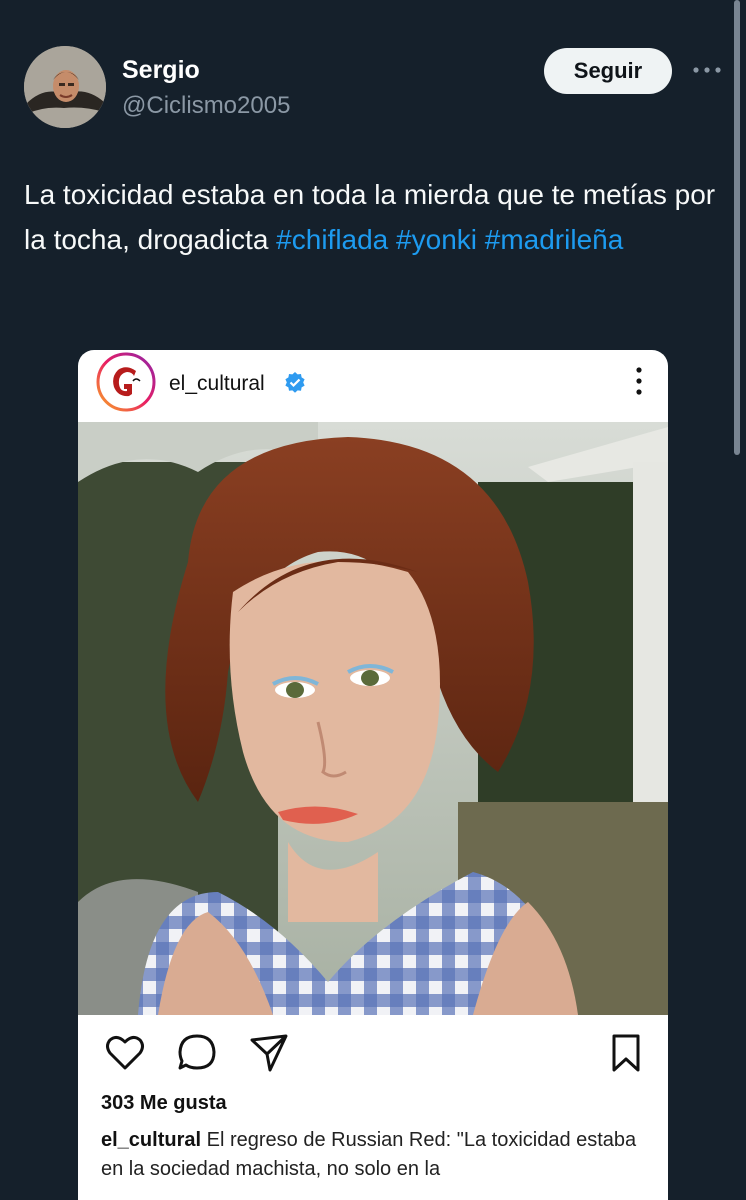 This screenshot has height=1200, width=746. What do you see at coordinates (126, 382) in the screenshot?
I see `profile-logo-icon` at bounding box center [126, 382].